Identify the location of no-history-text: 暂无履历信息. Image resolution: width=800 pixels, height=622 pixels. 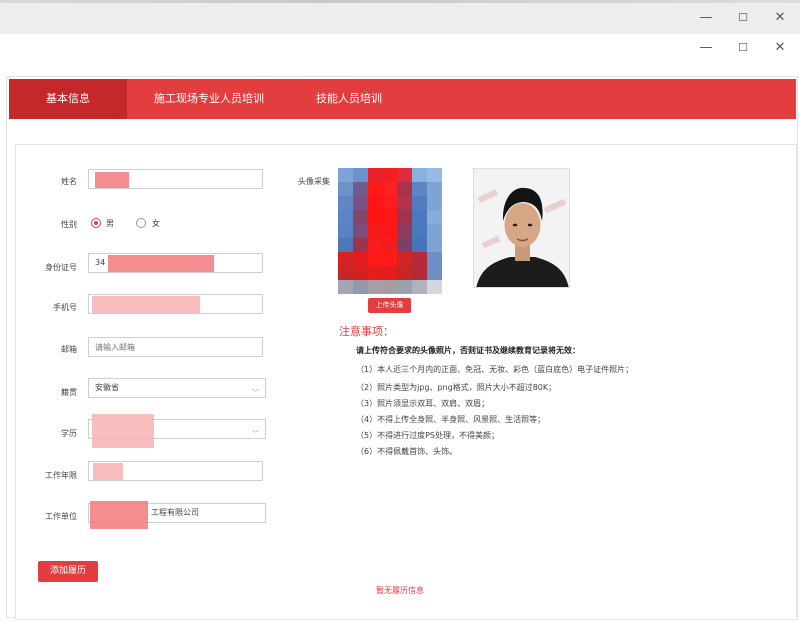
(400, 590).